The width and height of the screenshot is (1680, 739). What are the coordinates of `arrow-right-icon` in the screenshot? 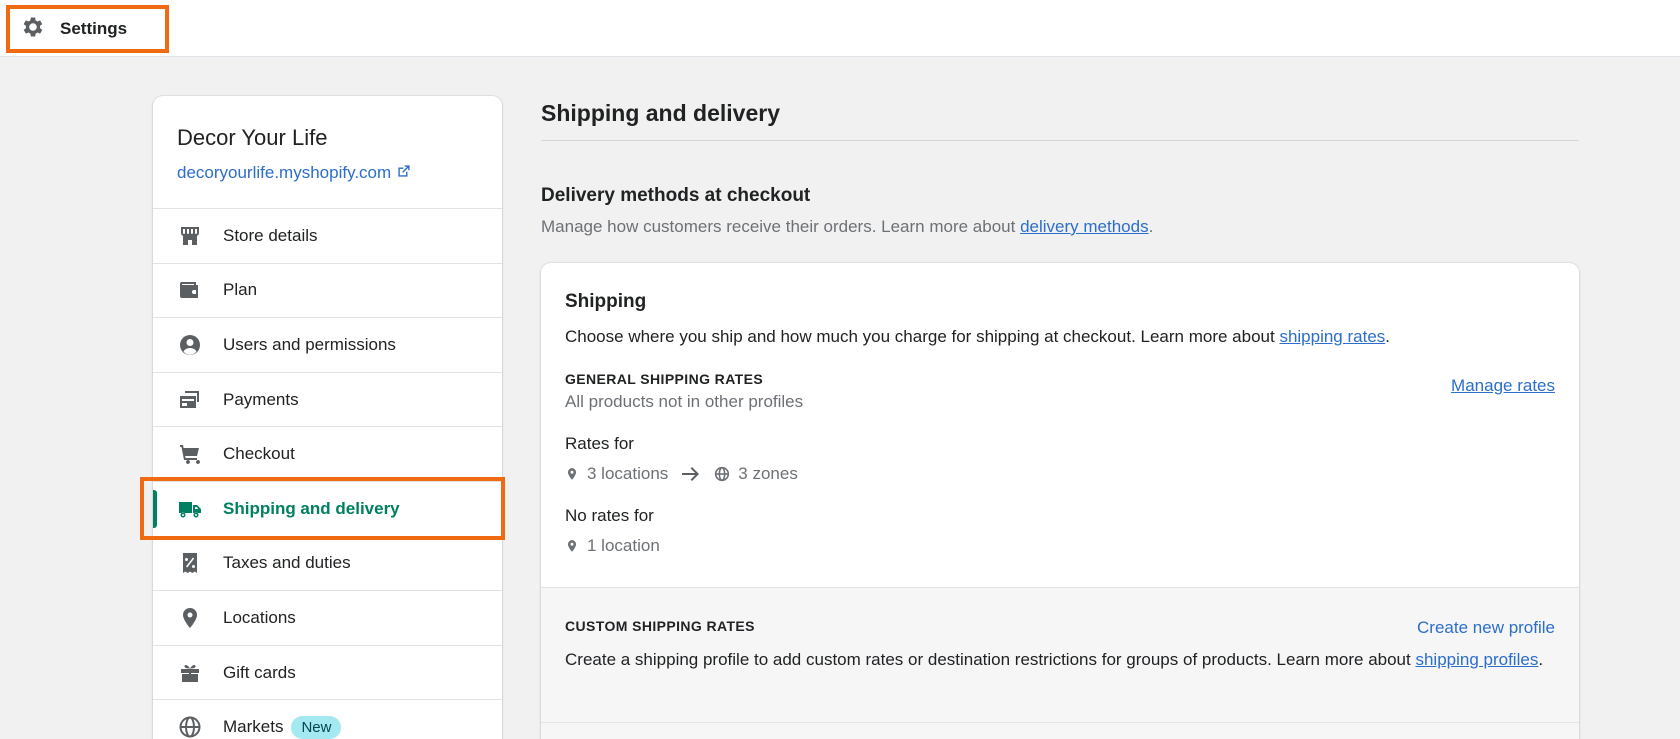 It's located at (691, 474).